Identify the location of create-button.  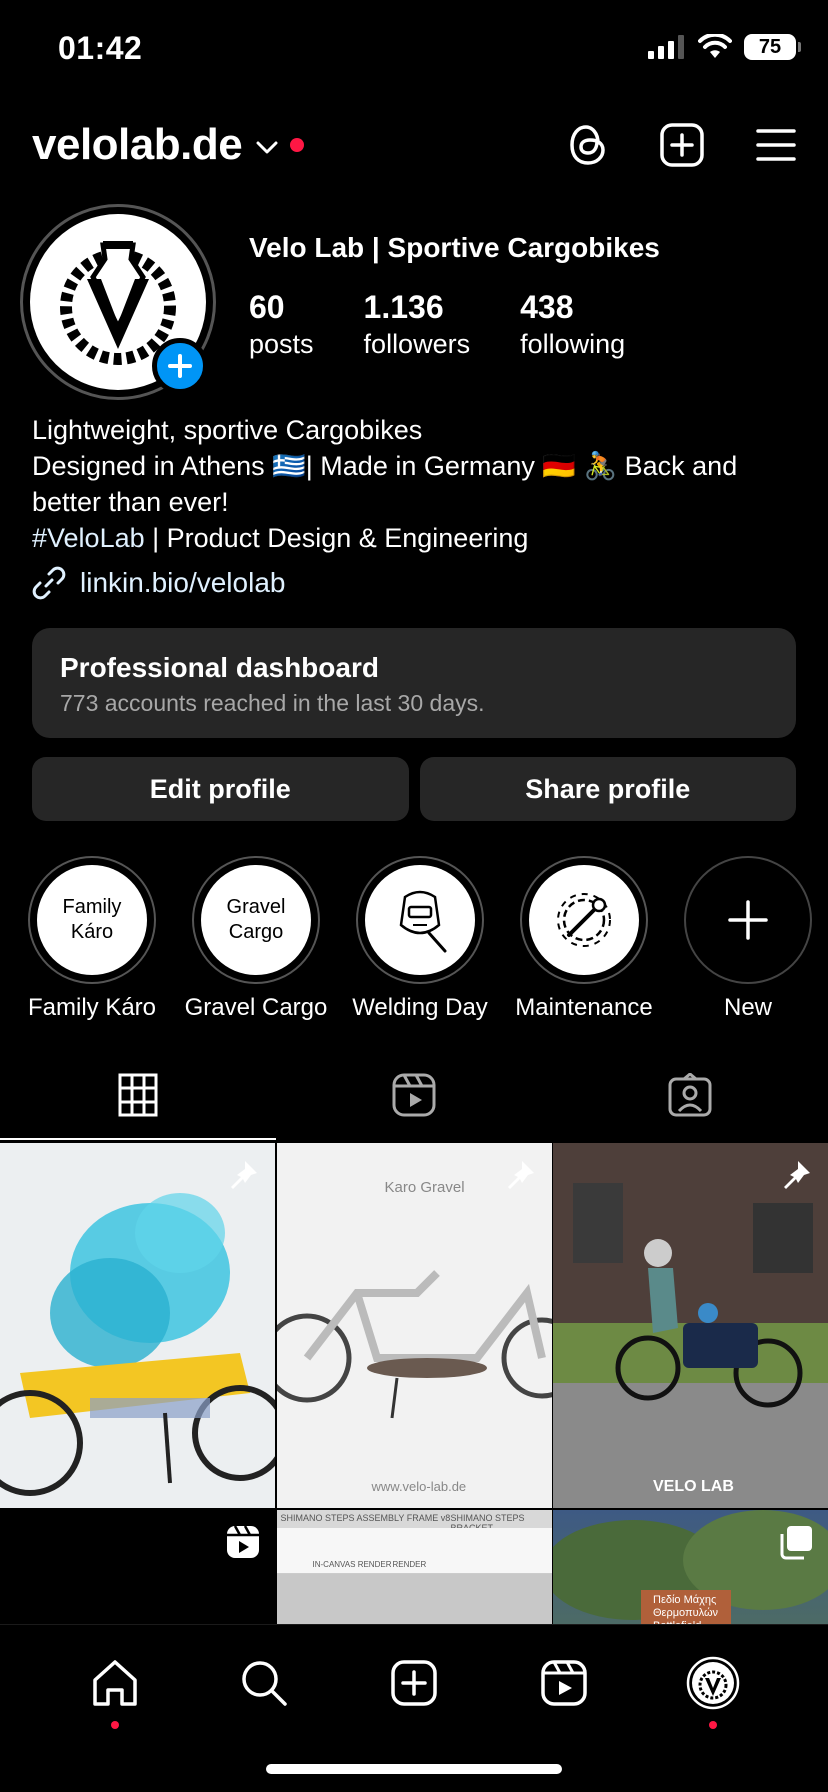
(682, 145).